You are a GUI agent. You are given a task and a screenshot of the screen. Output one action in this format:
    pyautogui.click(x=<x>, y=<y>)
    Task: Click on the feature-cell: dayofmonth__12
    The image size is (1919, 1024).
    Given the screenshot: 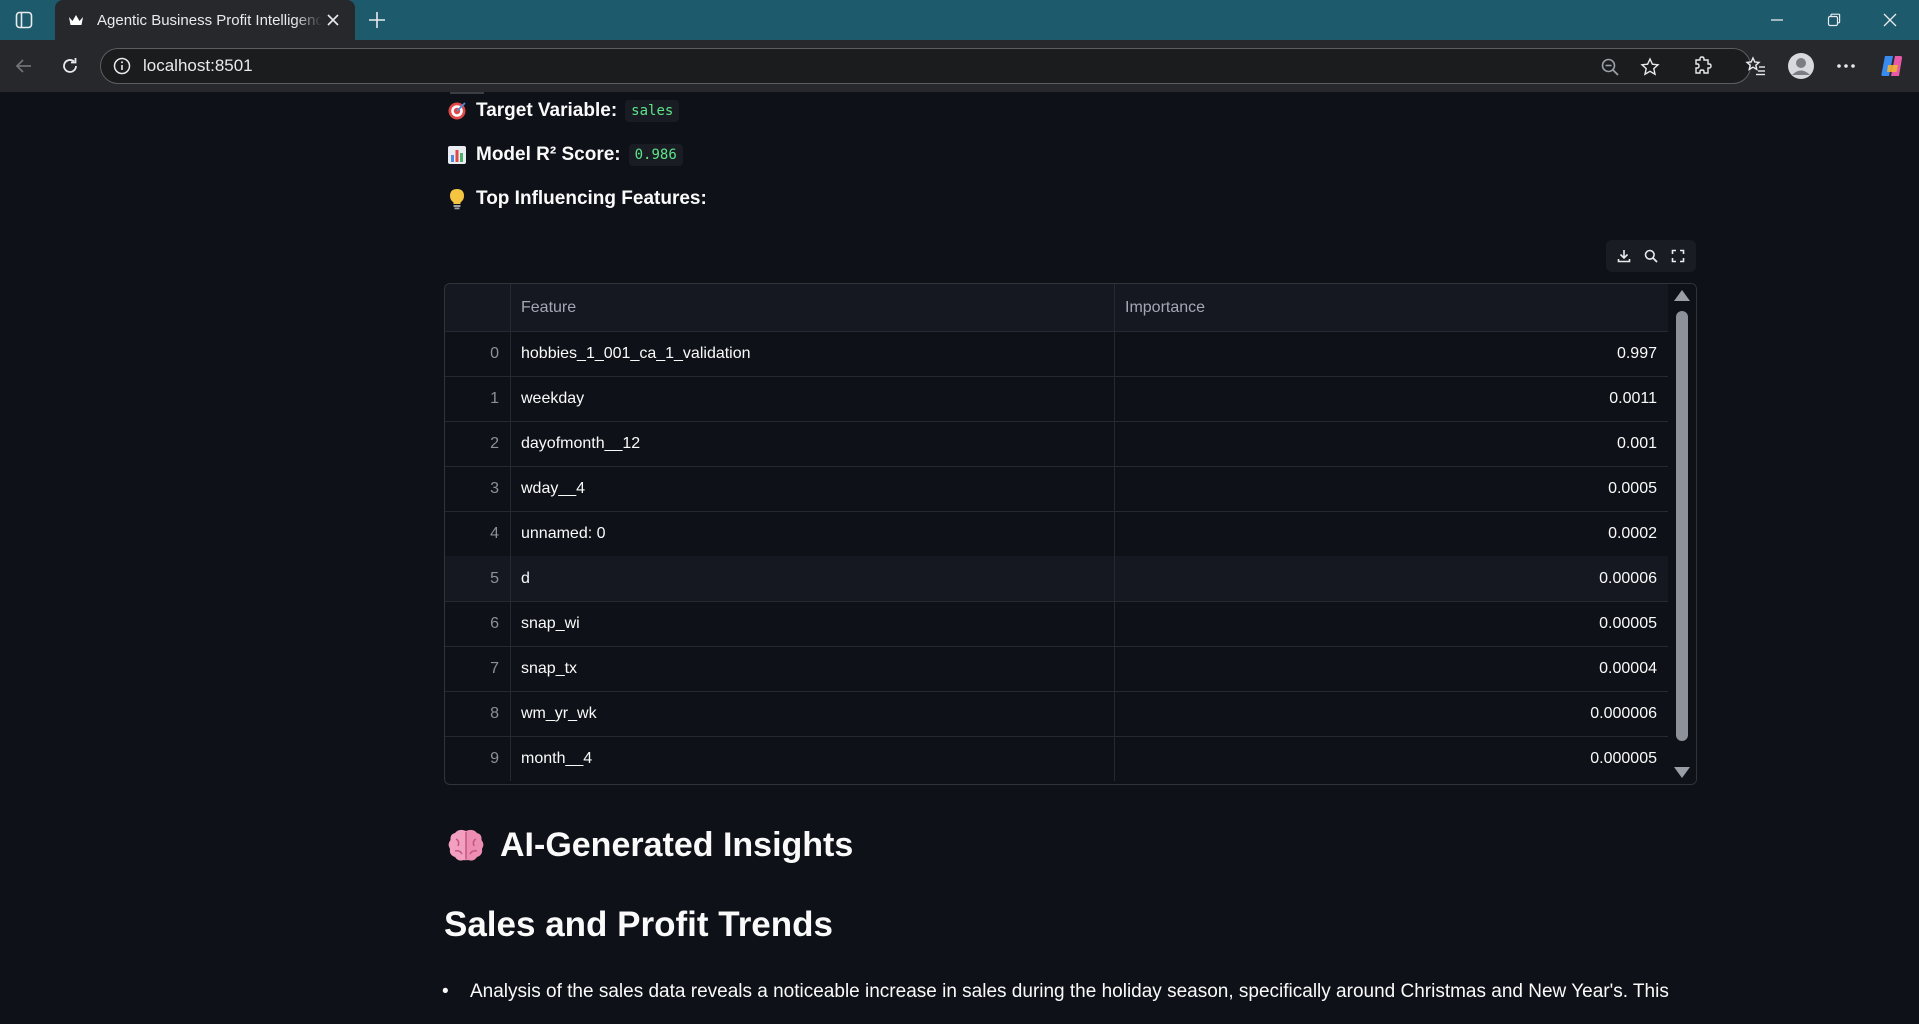 What is the action you would take?
    pyautogui.click(x=813, y=443)
    